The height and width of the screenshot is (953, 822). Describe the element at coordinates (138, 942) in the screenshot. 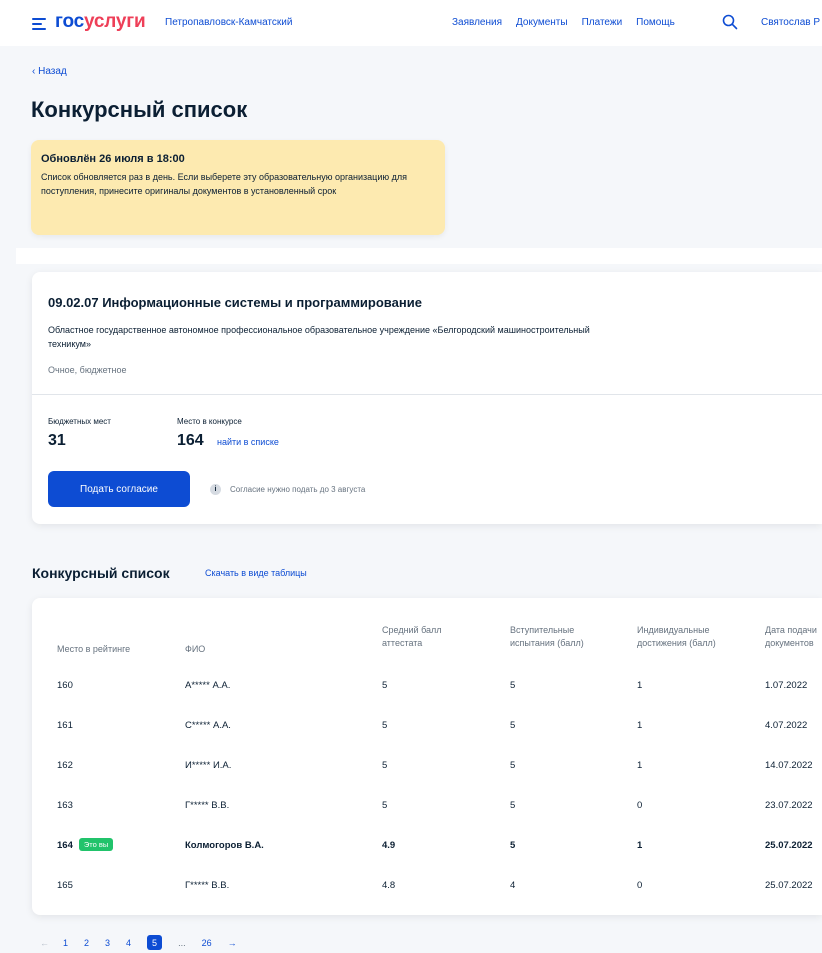

I see `pagination: ← 1 2 3 4 5 ... 26 →` at that location.